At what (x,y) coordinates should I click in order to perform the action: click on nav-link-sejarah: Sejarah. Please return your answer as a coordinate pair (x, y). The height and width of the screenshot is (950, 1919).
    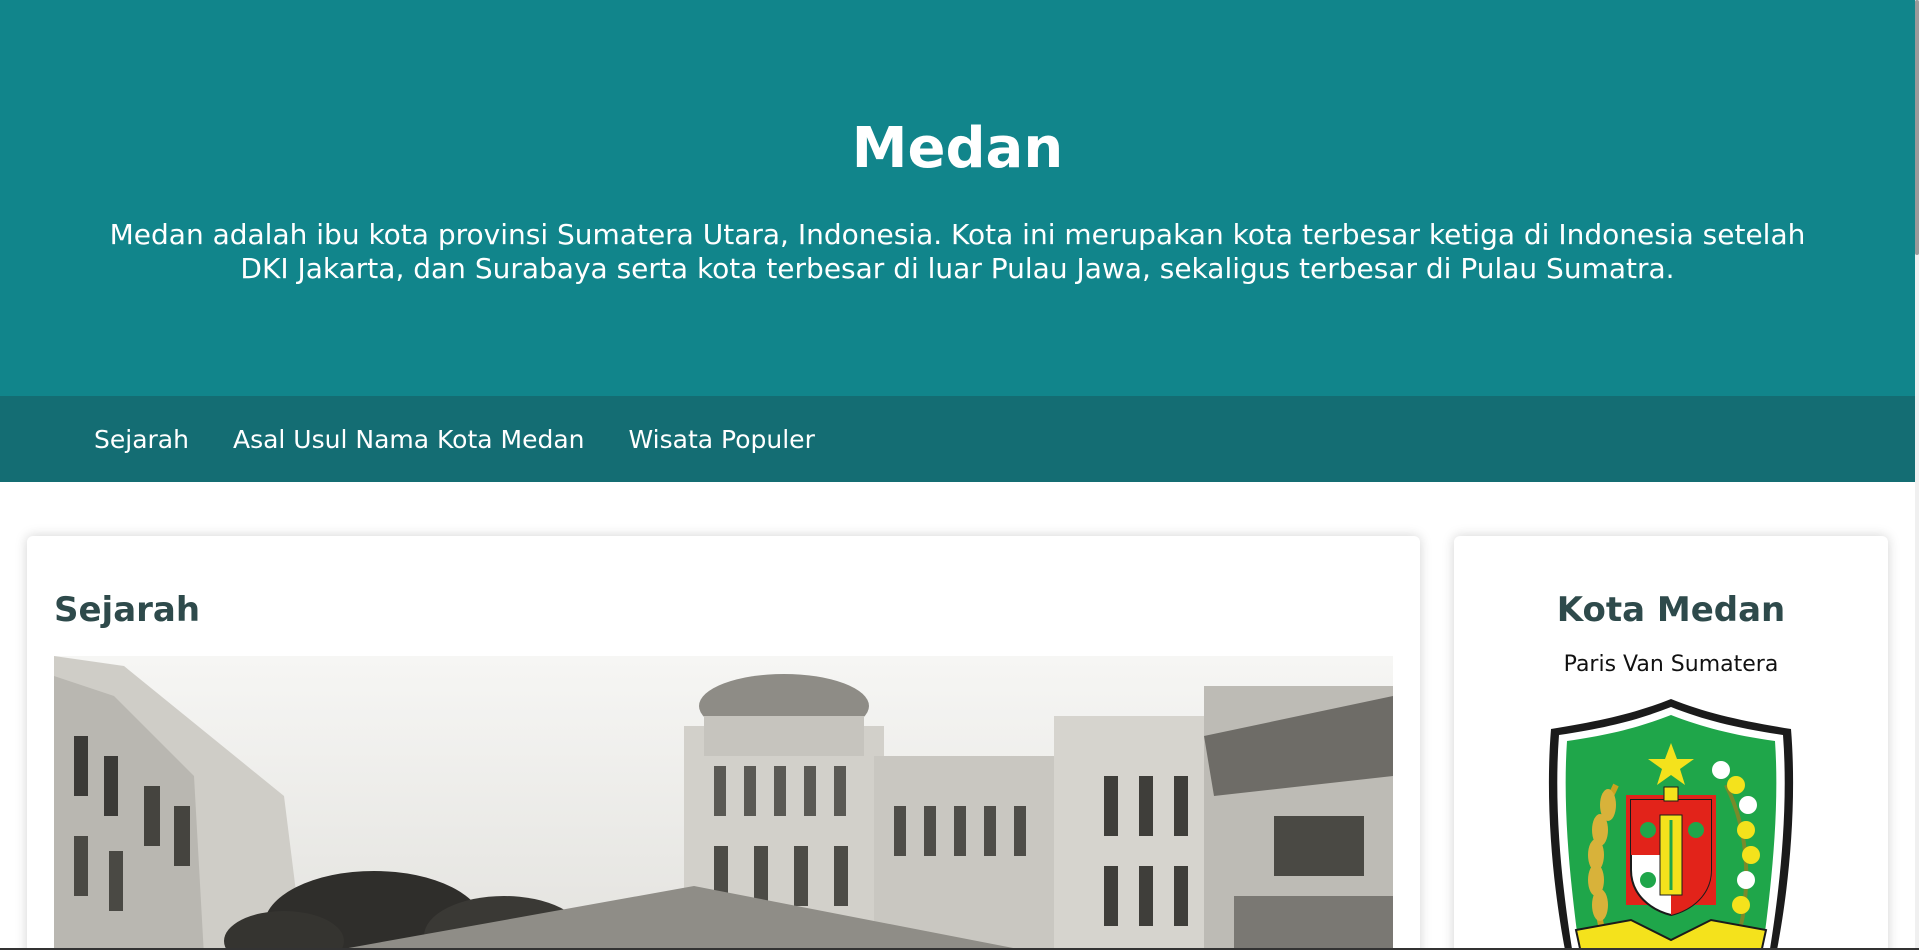
    Looking at the image, I should click on (141, 439).